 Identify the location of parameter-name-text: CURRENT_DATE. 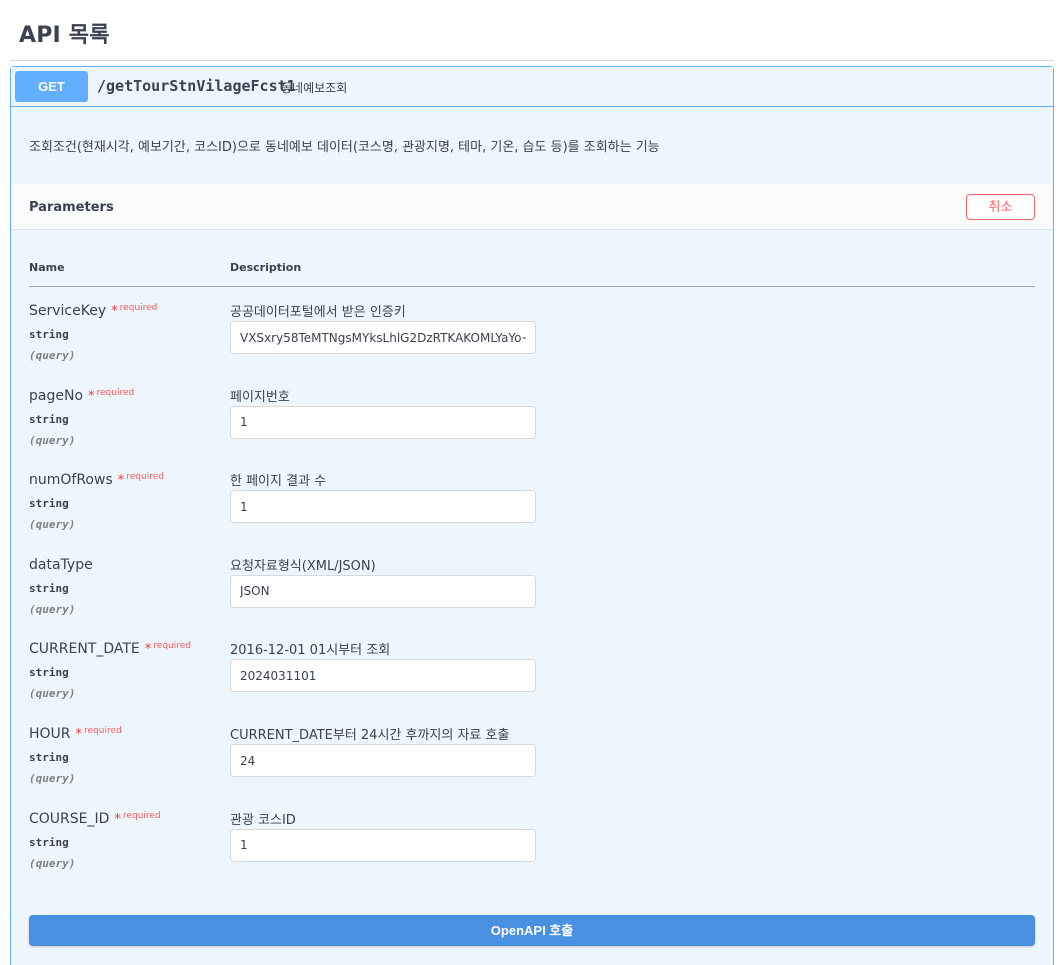
(84, 649).